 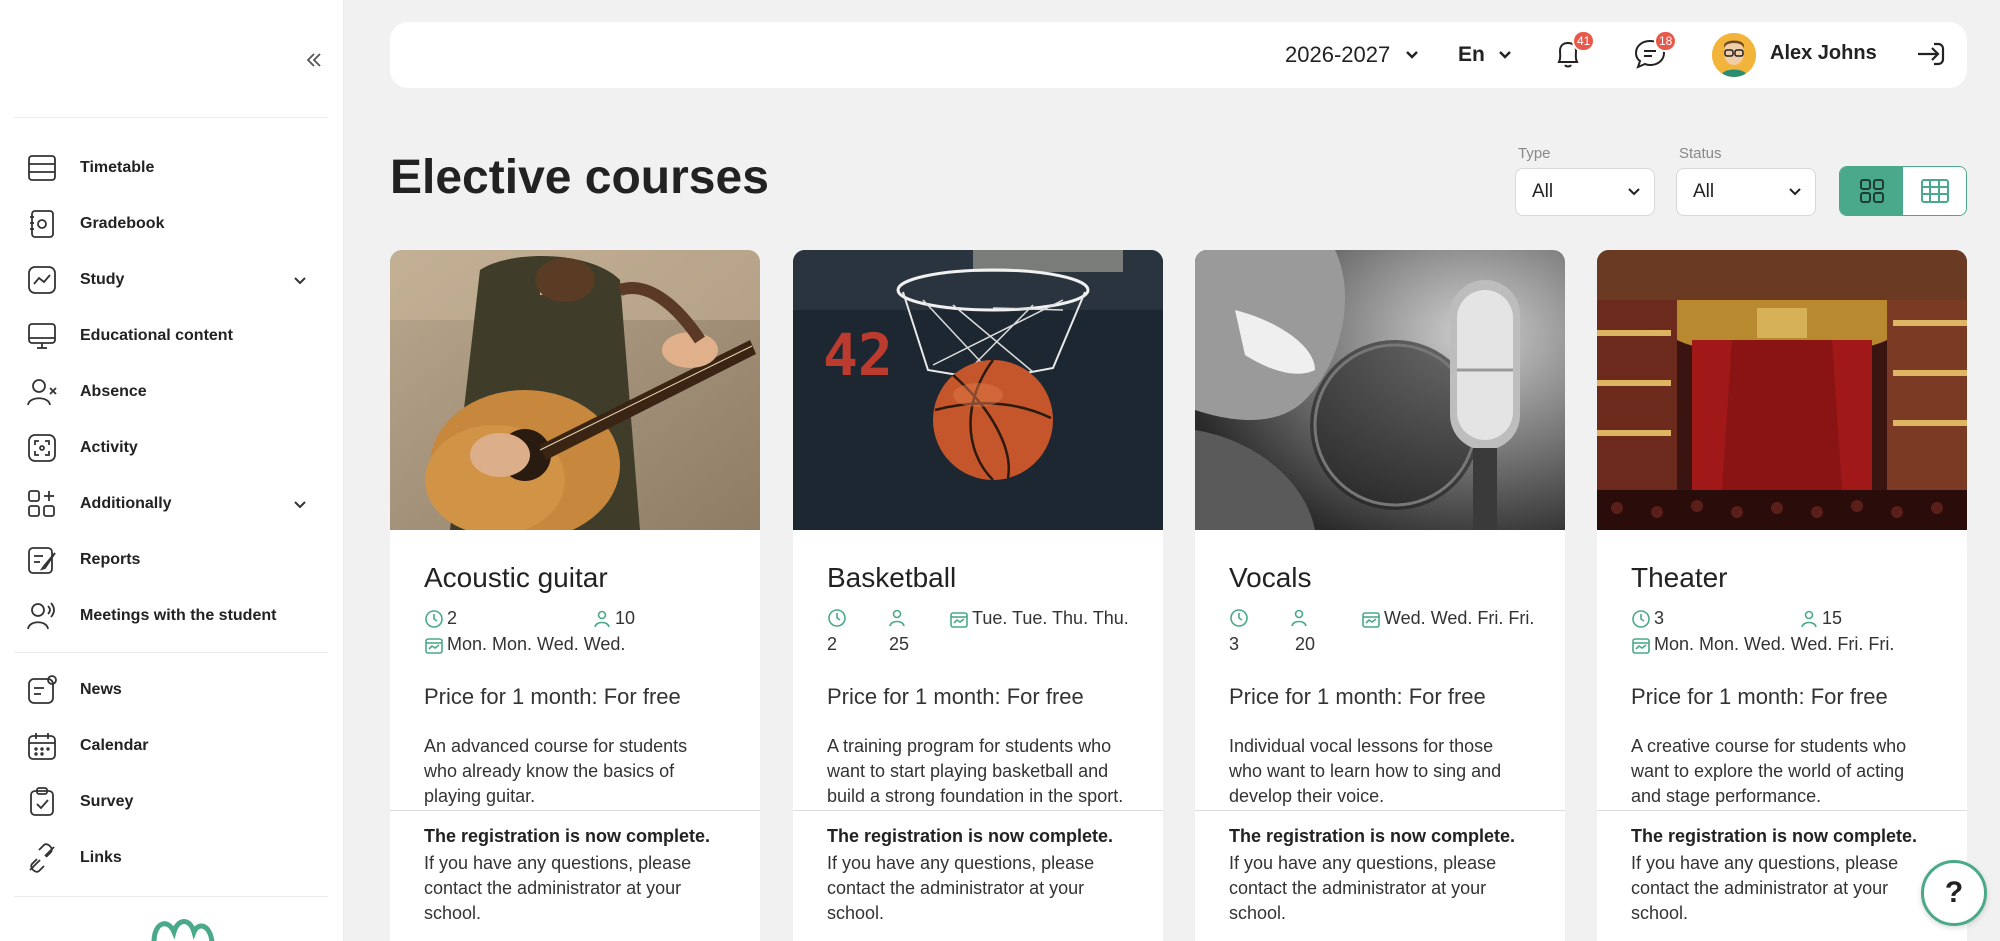 What do you see at coordinates (1352, 55) in the screenshot?
I see `academic-year-select: 2026-2027` at bounding box center [1352, 55].